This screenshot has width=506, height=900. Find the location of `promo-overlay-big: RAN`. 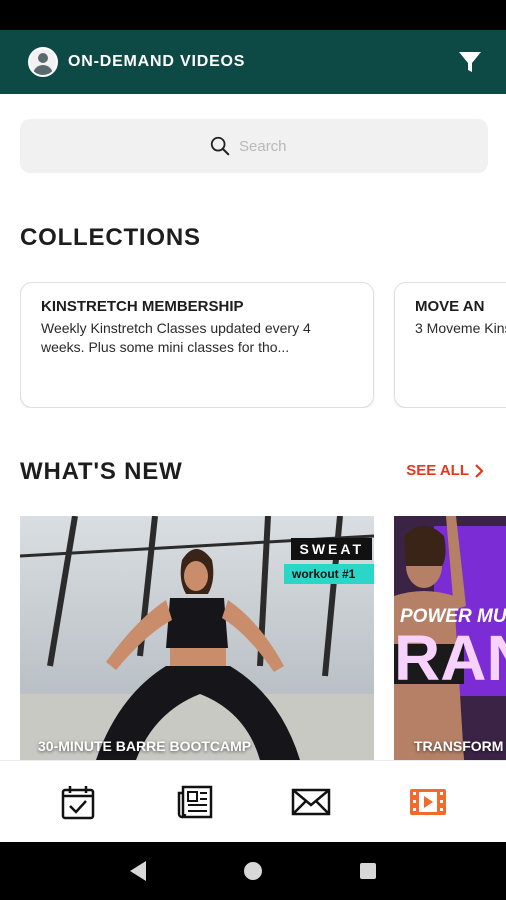

promo-overlay-big: RAN is located at coordinates (450, 658).